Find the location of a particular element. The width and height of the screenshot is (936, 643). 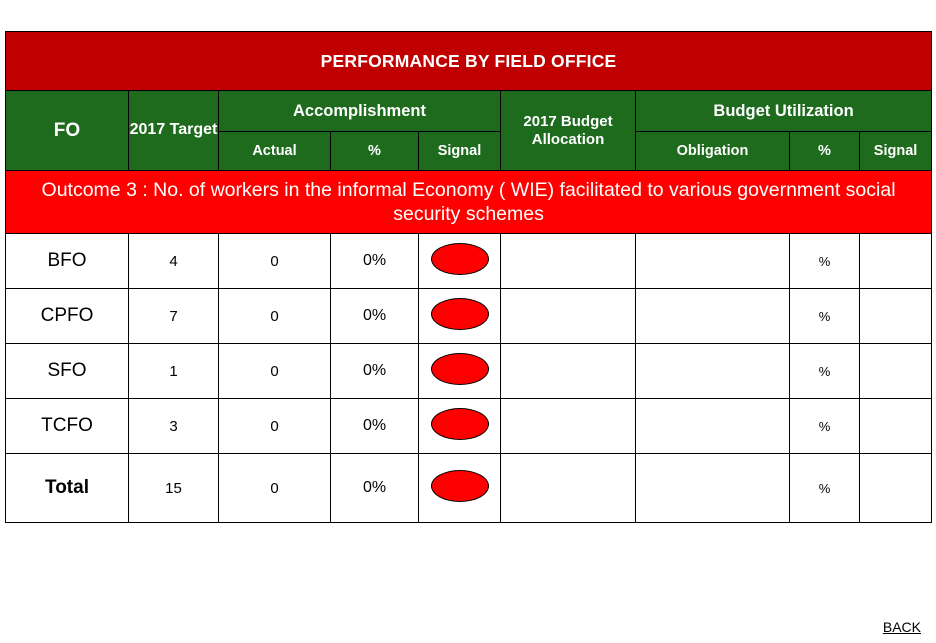

header-actual: Actual is located at coordinates (274, 151).